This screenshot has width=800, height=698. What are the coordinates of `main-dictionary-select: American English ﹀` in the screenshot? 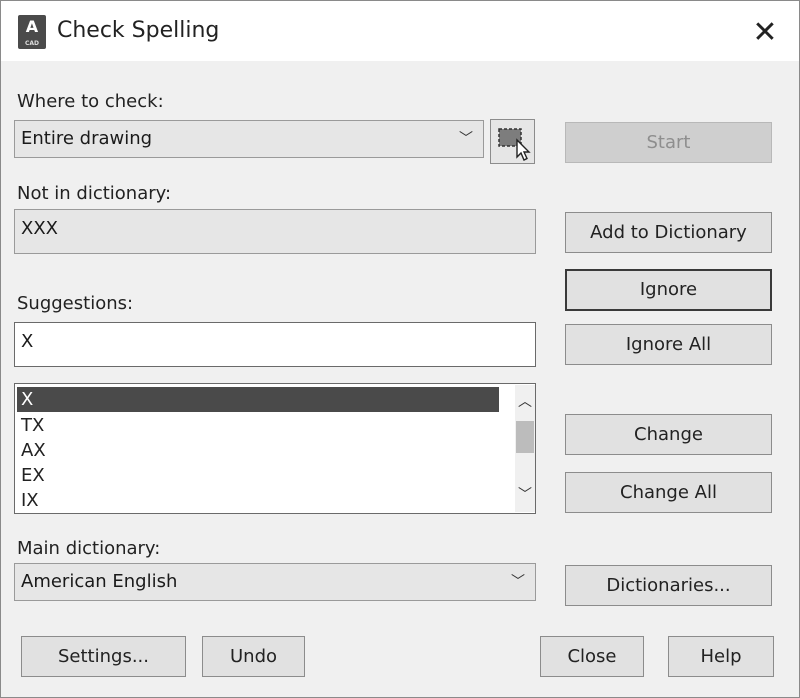 It's located at (275, 582).